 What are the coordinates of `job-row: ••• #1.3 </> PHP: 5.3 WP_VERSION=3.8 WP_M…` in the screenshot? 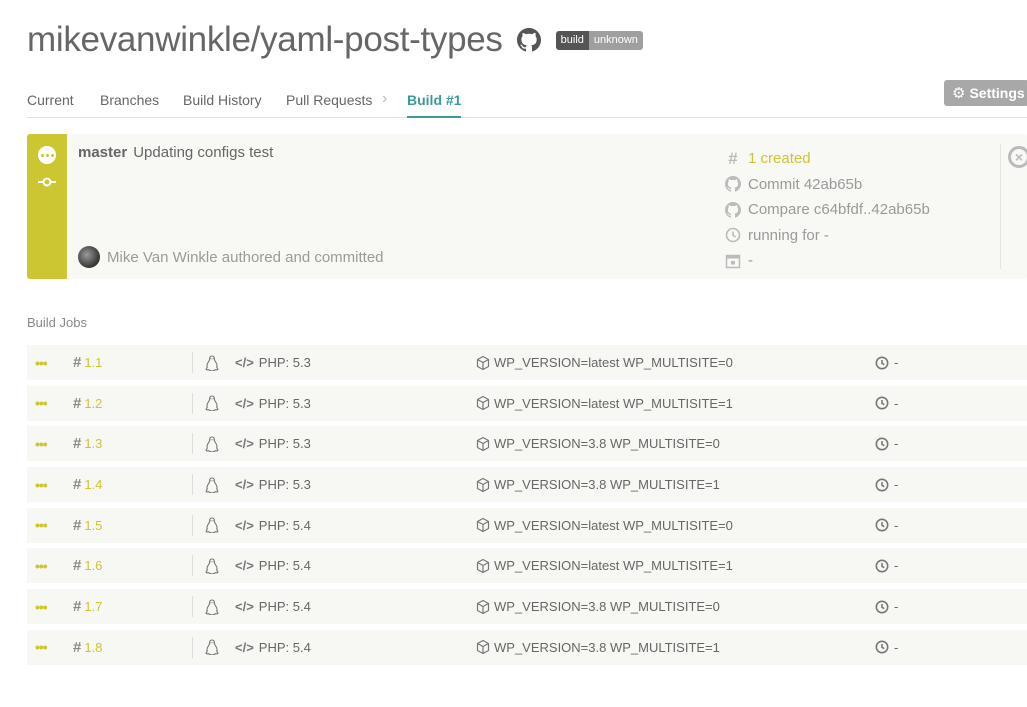 It's located at (527, 444).